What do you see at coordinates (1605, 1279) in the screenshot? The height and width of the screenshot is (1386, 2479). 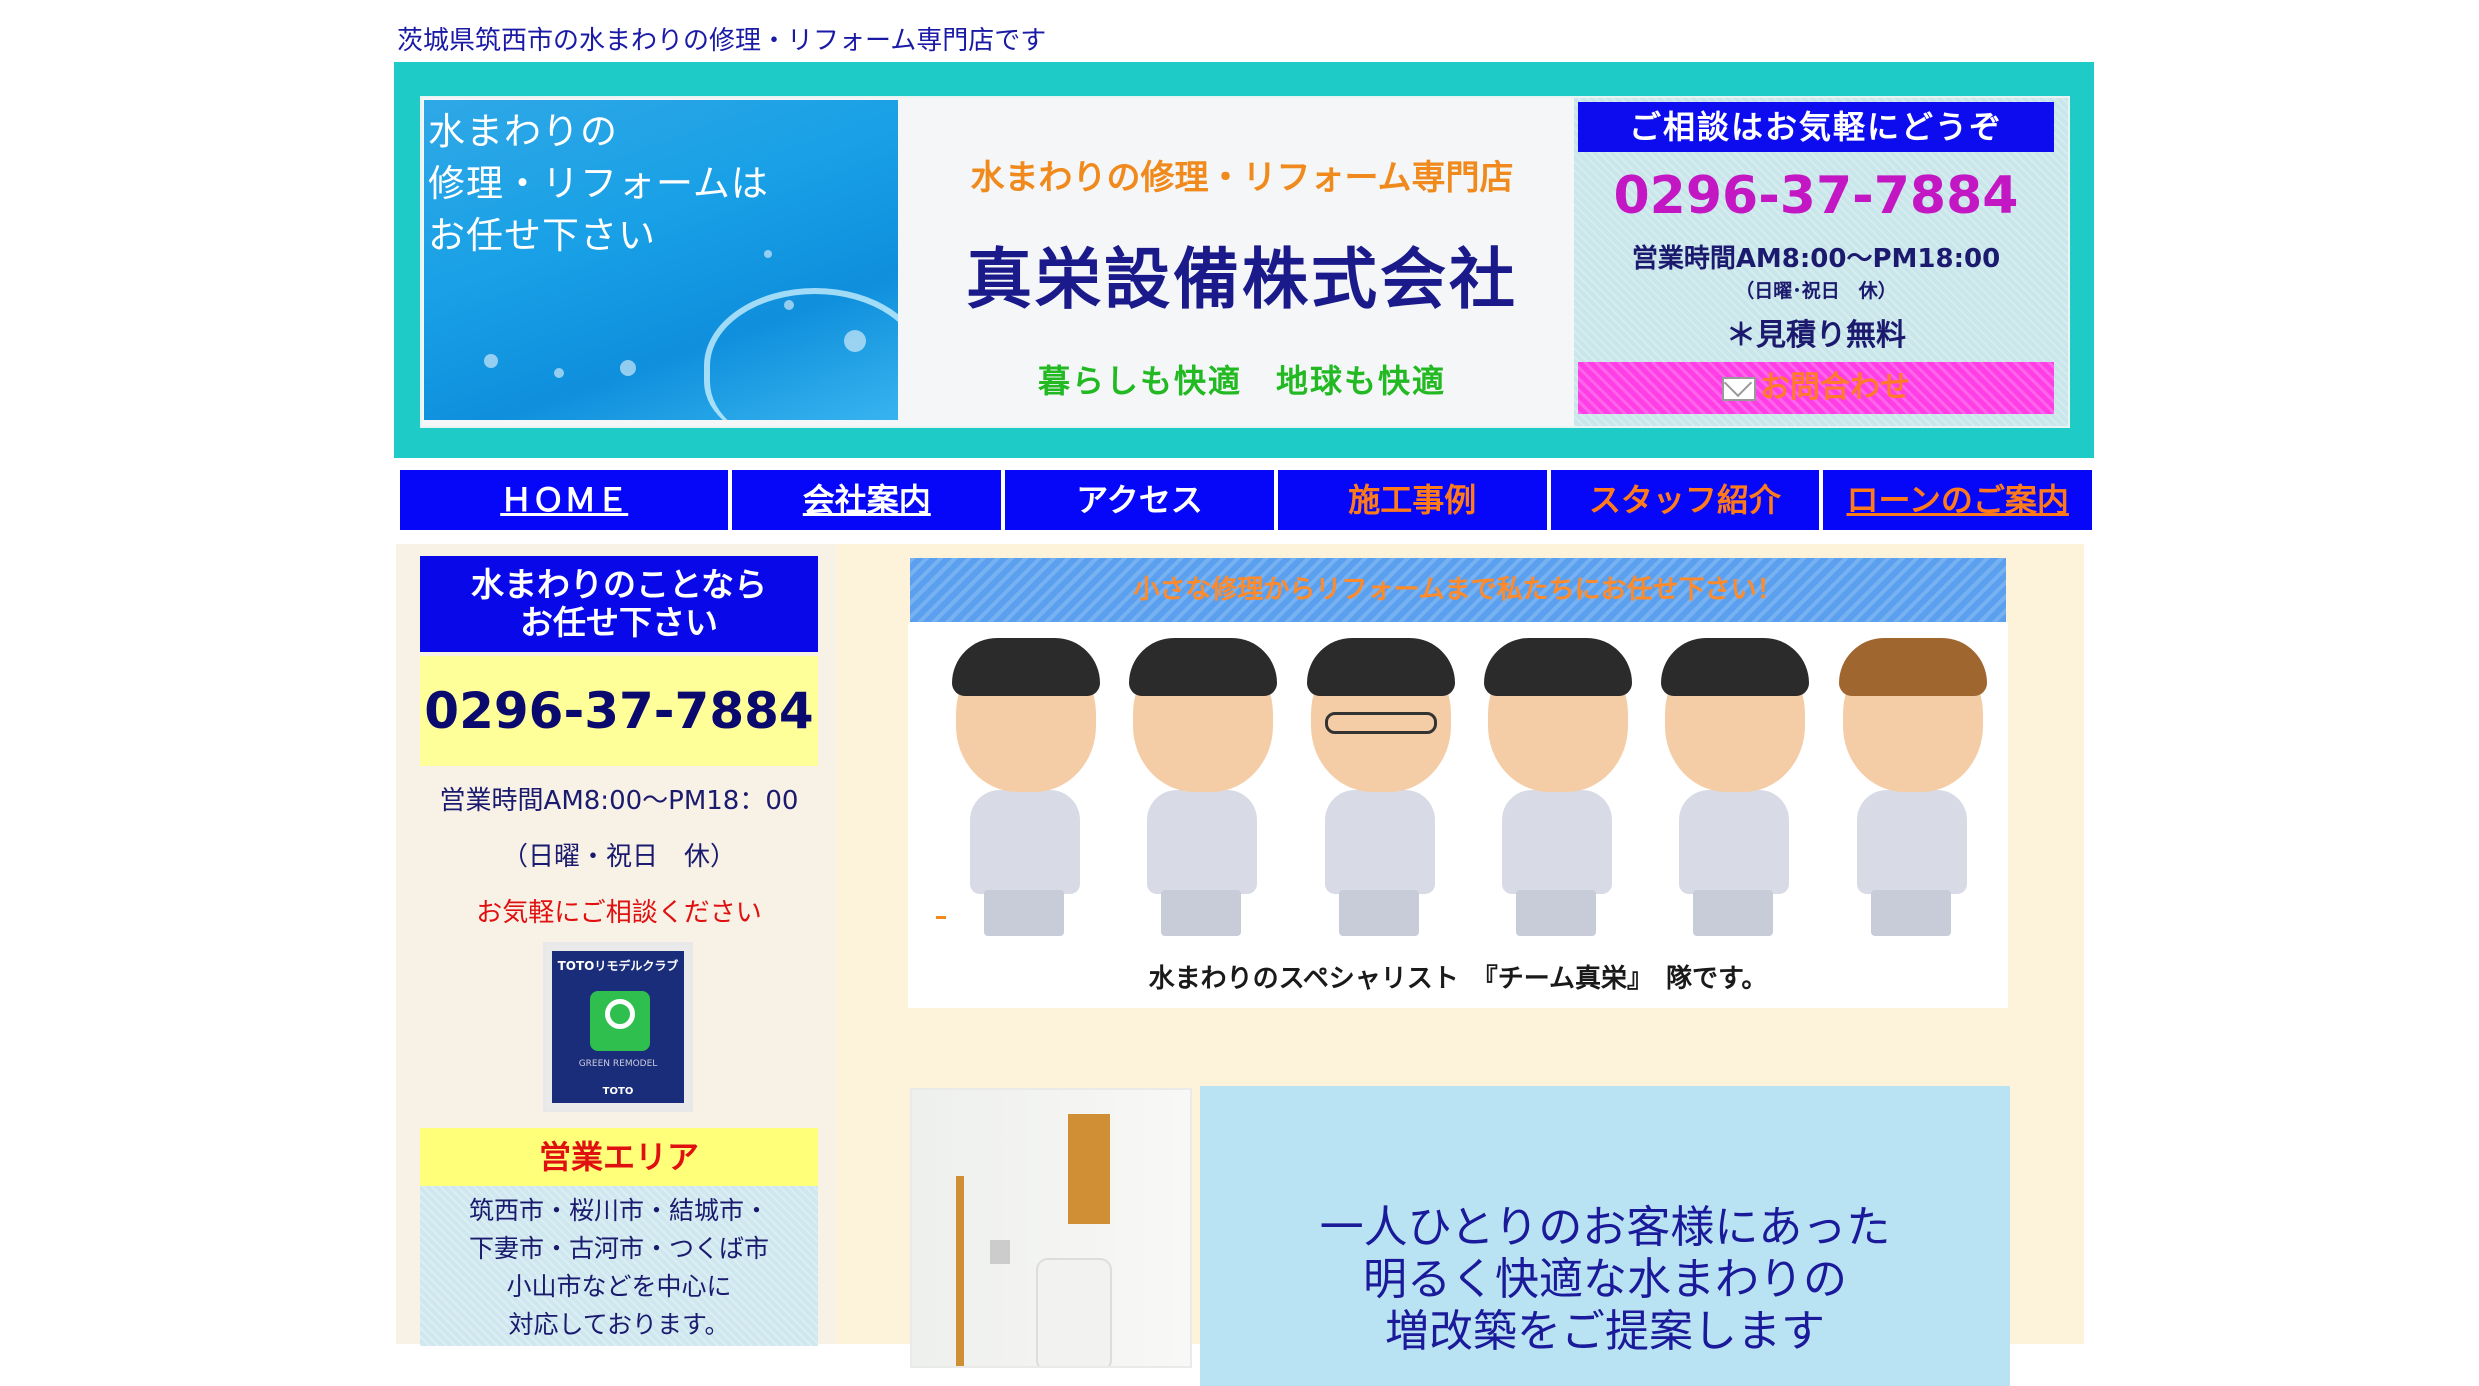 I see `promo-line-2: 明るく快適な水まわりの` at bounding box center [1605, 1279].